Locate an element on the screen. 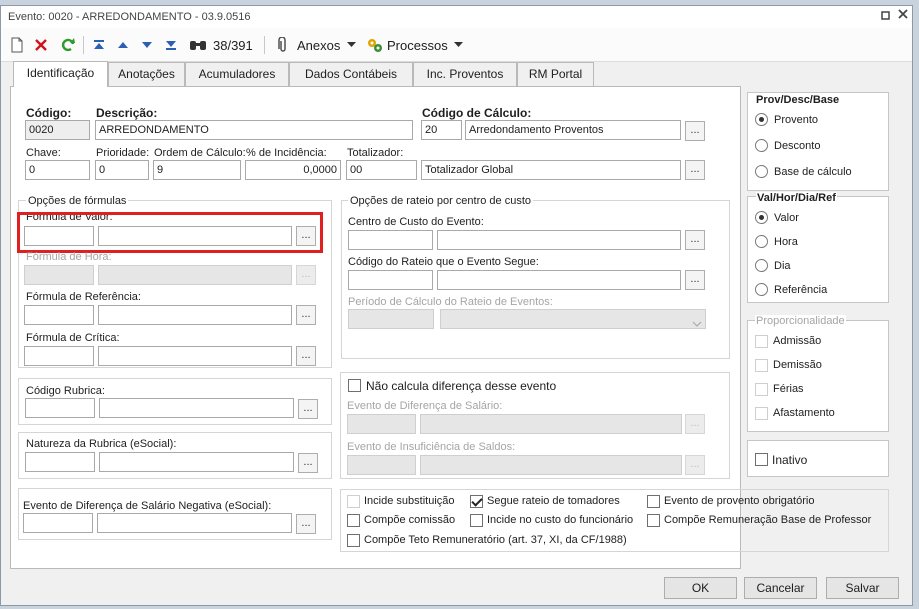 Image resolution: width=919 pixels, height=609 pixels. segue-rateio-label: Segue rateio de tomadores is located at coordinates (553, 501).